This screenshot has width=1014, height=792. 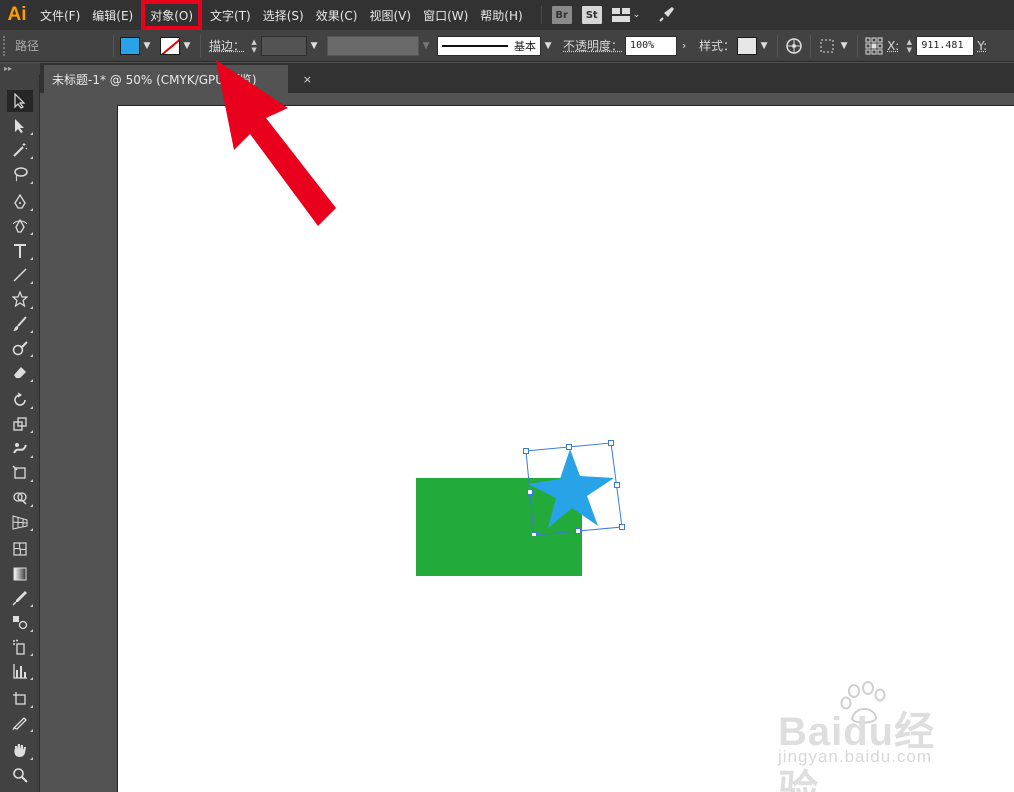 I want to click on pen-tool, so click(x=20, y=202).